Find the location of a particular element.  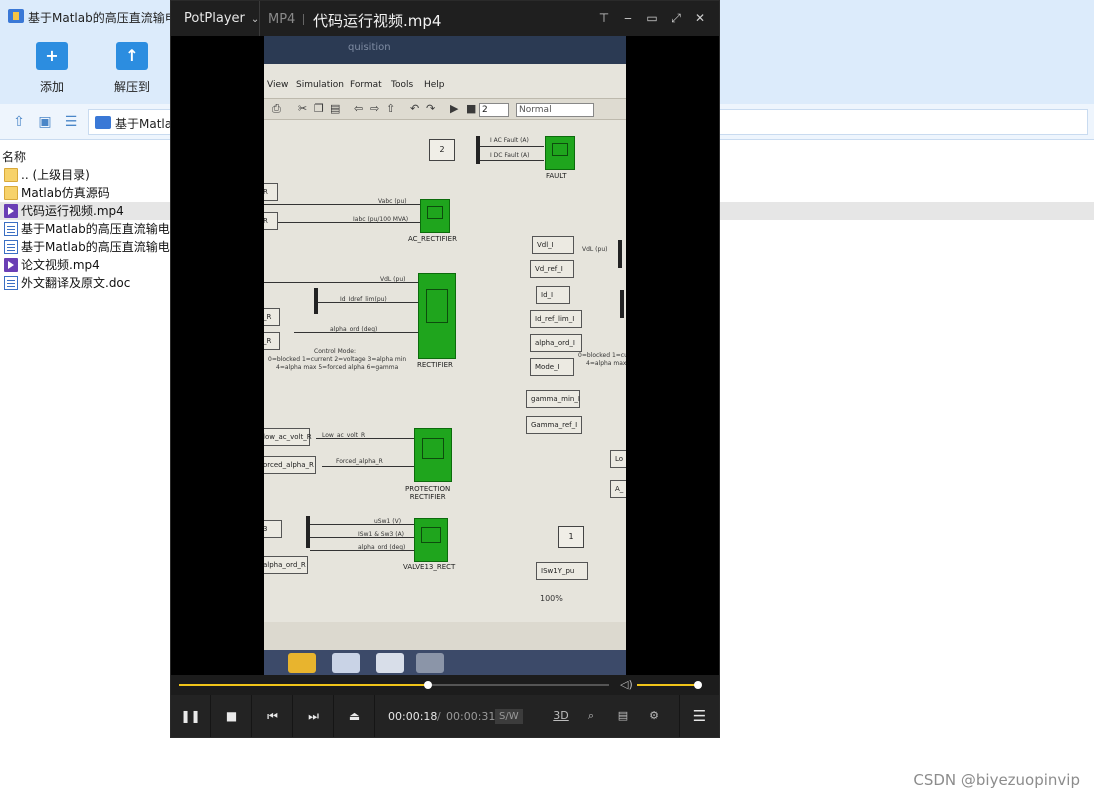

frame-paste-icon: ▤ is located at coordinates (335, 108).